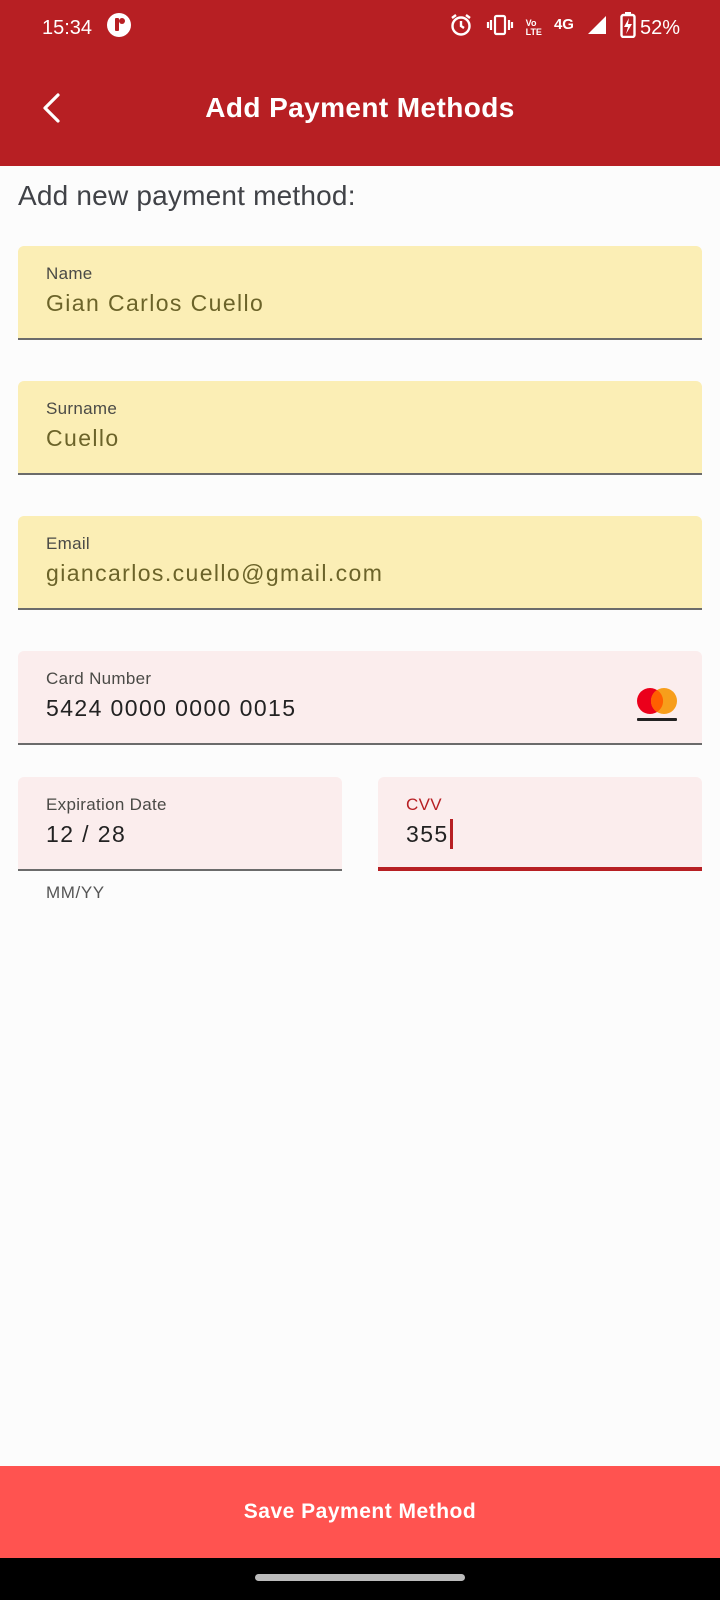 This screenshot has width=720, height=1600. What do you see at coordinates (215, 573) in the screenshot?
I see `email-value: giancarlos.cuello@gmail.com` at bounding box center [215, 573].